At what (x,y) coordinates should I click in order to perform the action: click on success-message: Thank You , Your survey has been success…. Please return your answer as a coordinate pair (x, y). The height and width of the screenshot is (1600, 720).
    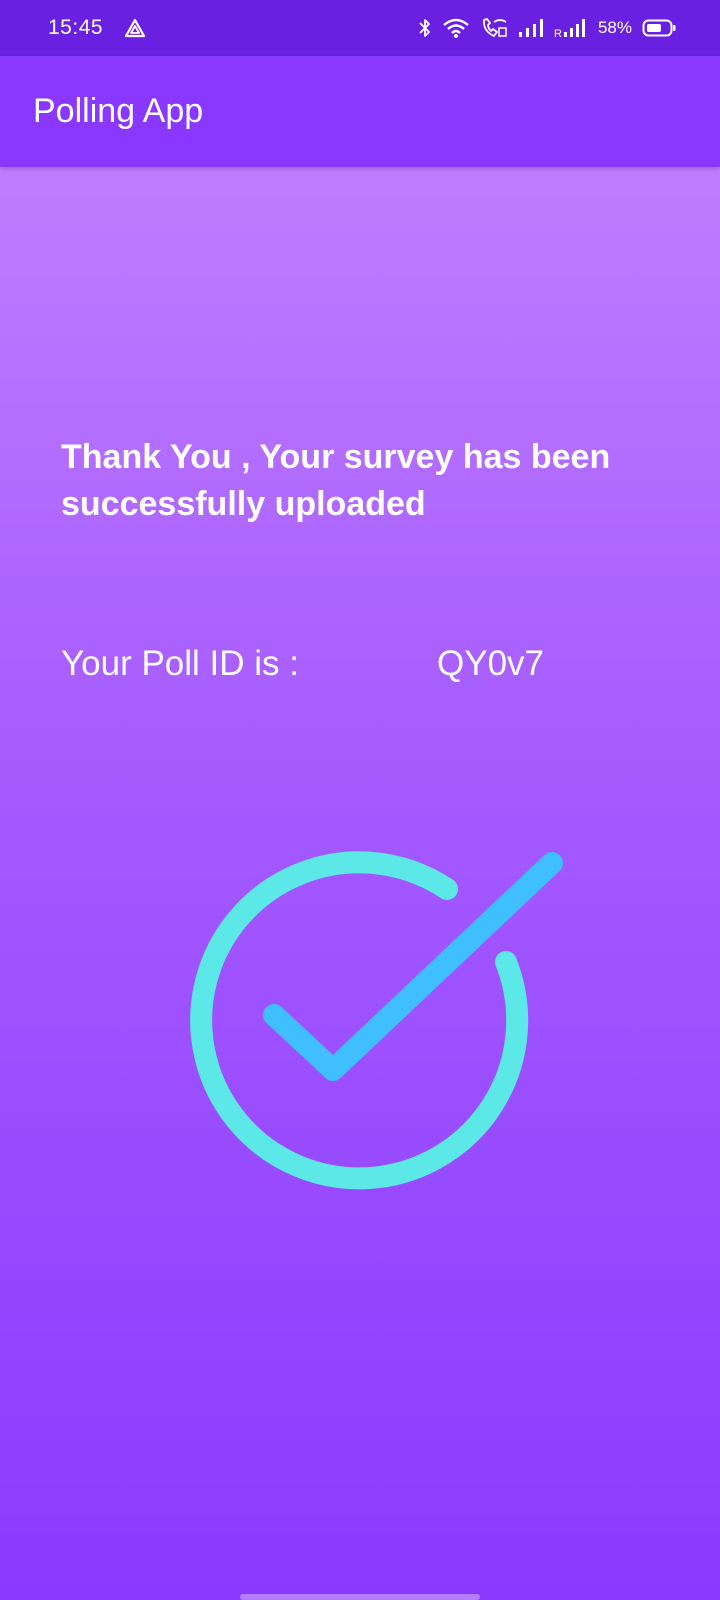
    Looking at the image, I should click on (336, 480).